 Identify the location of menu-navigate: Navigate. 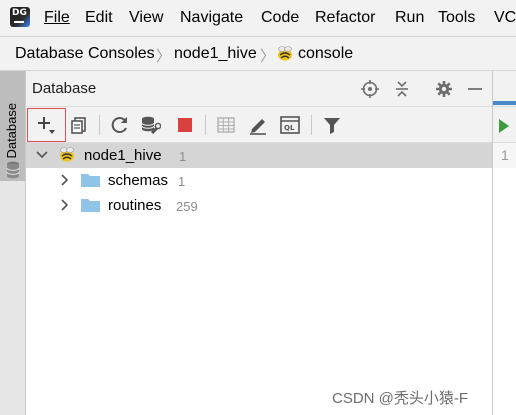
(211, 18).